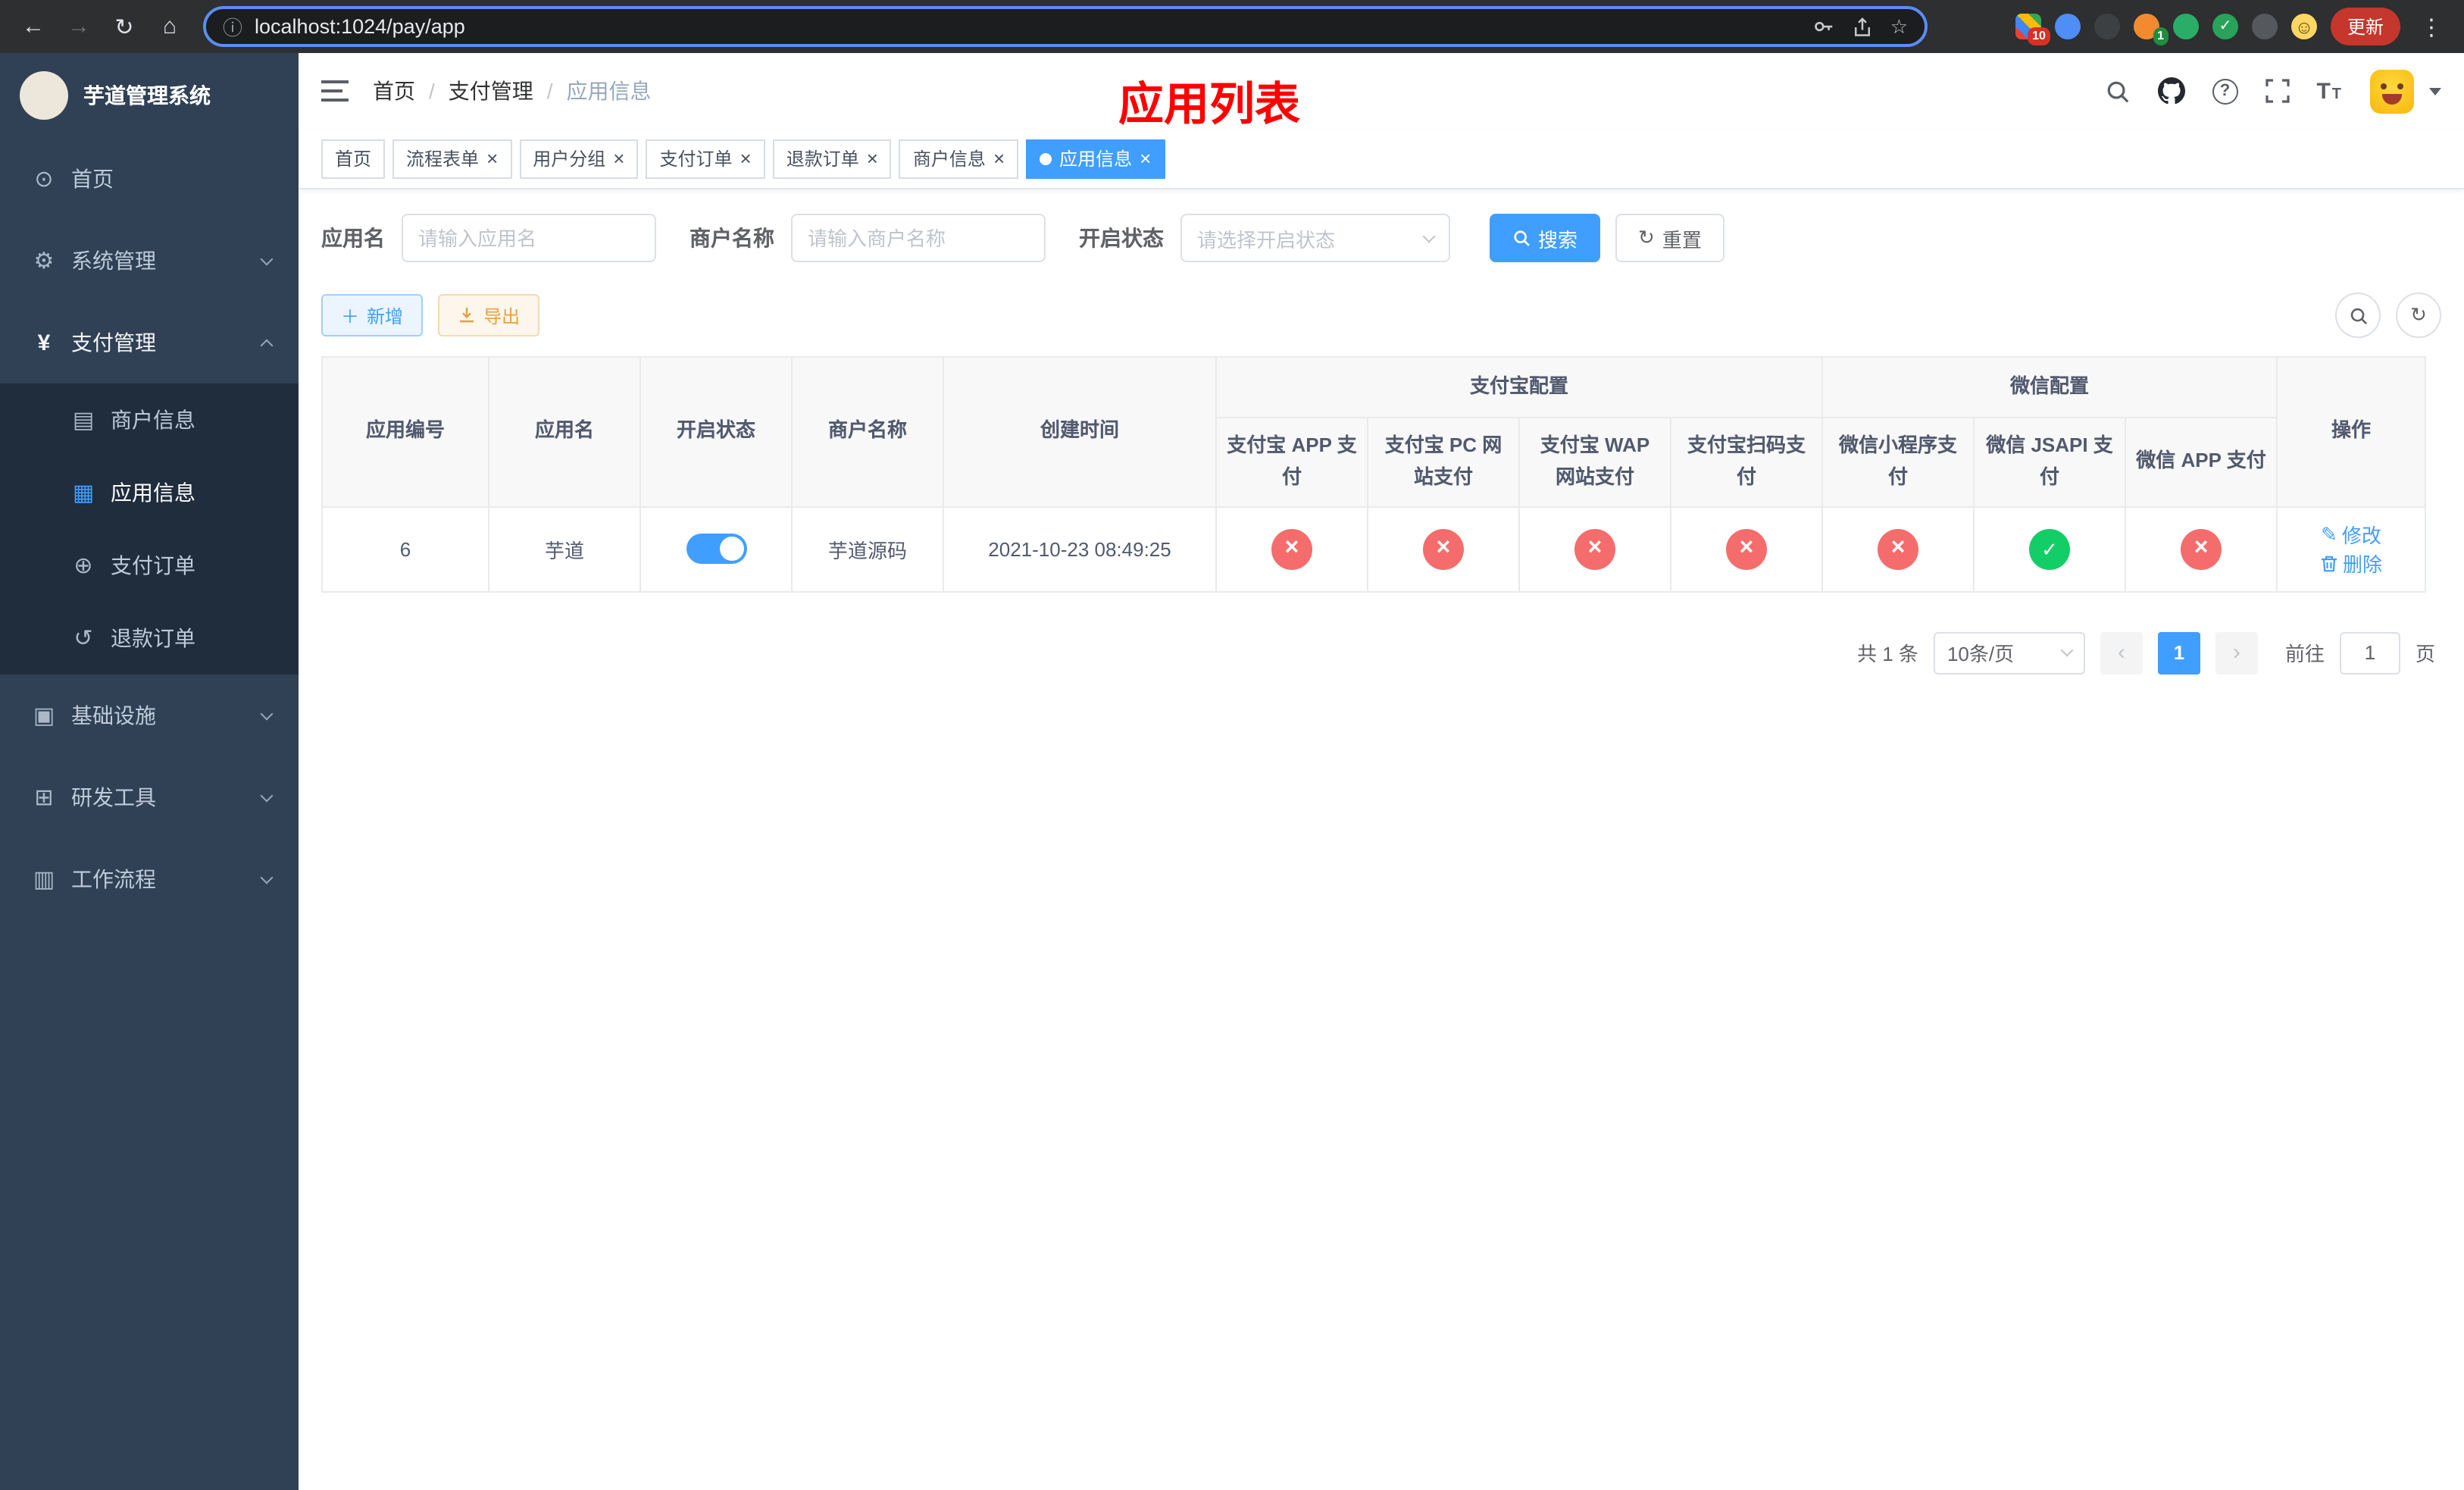 This screenshot has width=2464, height=1490. I want to click on status-toggle, so click(716, 550).